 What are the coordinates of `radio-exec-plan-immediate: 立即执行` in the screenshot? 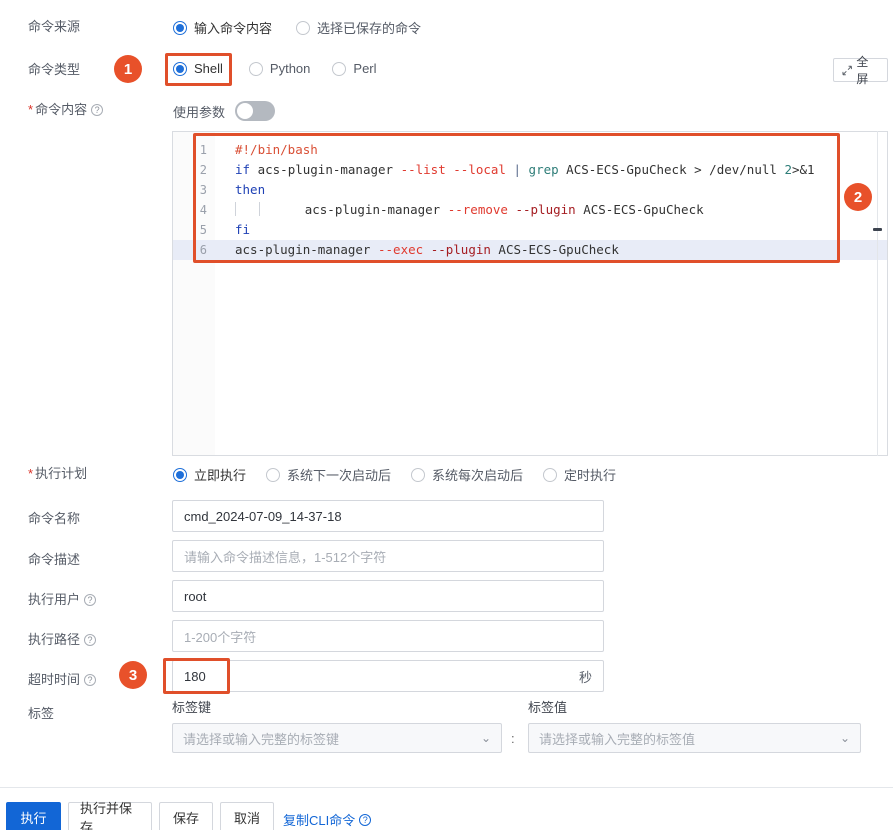 It's located at (209, 474).